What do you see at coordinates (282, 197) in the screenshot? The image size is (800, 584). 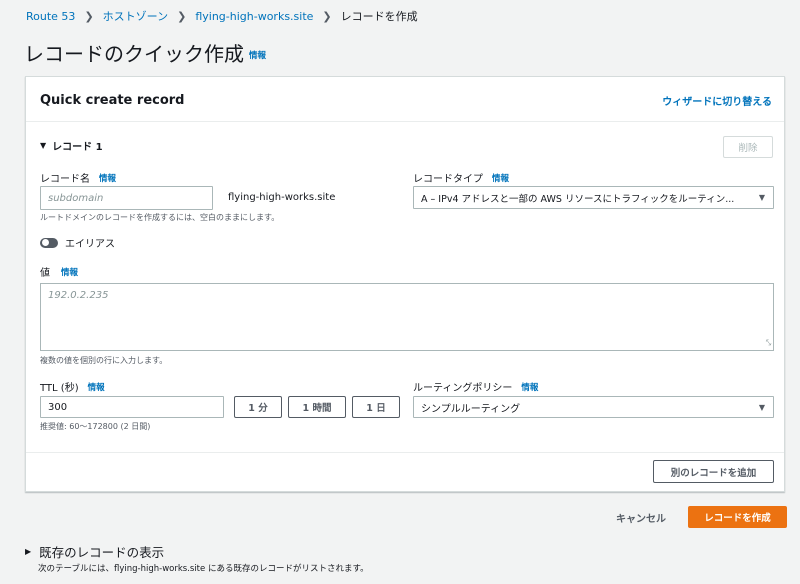 I see `record-name-suffix: flying-high-works.site` at bounding box center [282, 197].